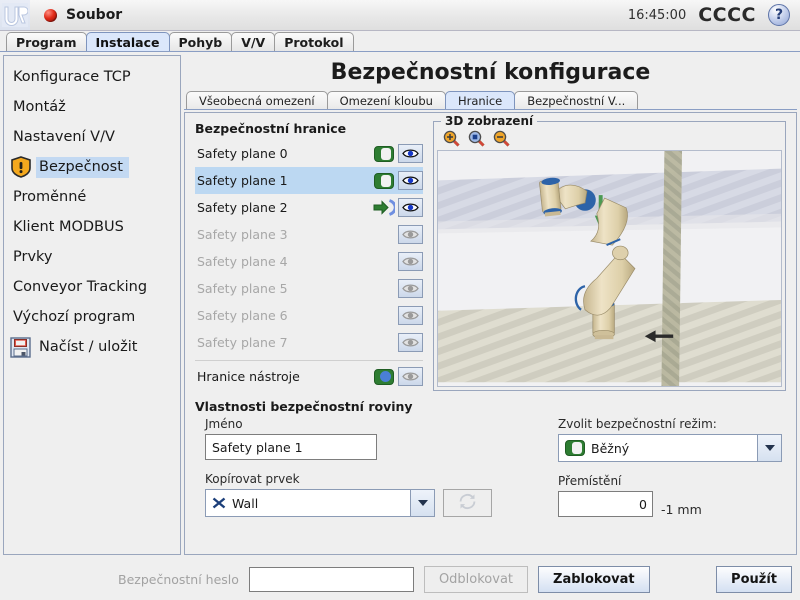  Describe the element at coordinates (670, 448) in the screenshot. I see `safety-mode-combo: Běžný` at that location.